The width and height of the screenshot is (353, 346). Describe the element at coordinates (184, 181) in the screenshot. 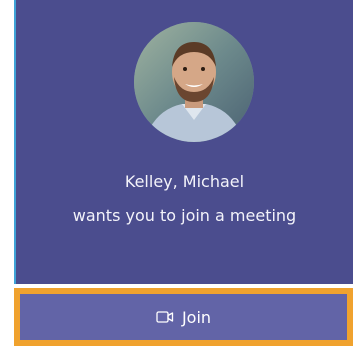

I see `caller-name: Kelley, Michael` at that location.